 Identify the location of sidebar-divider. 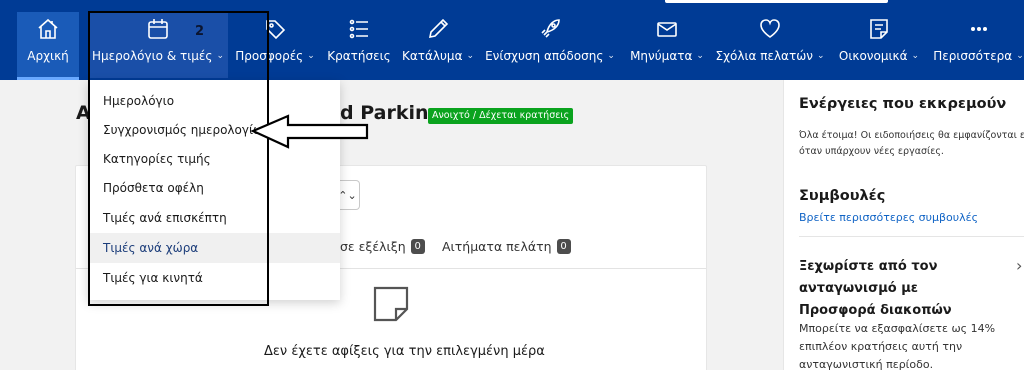
(911, 236).